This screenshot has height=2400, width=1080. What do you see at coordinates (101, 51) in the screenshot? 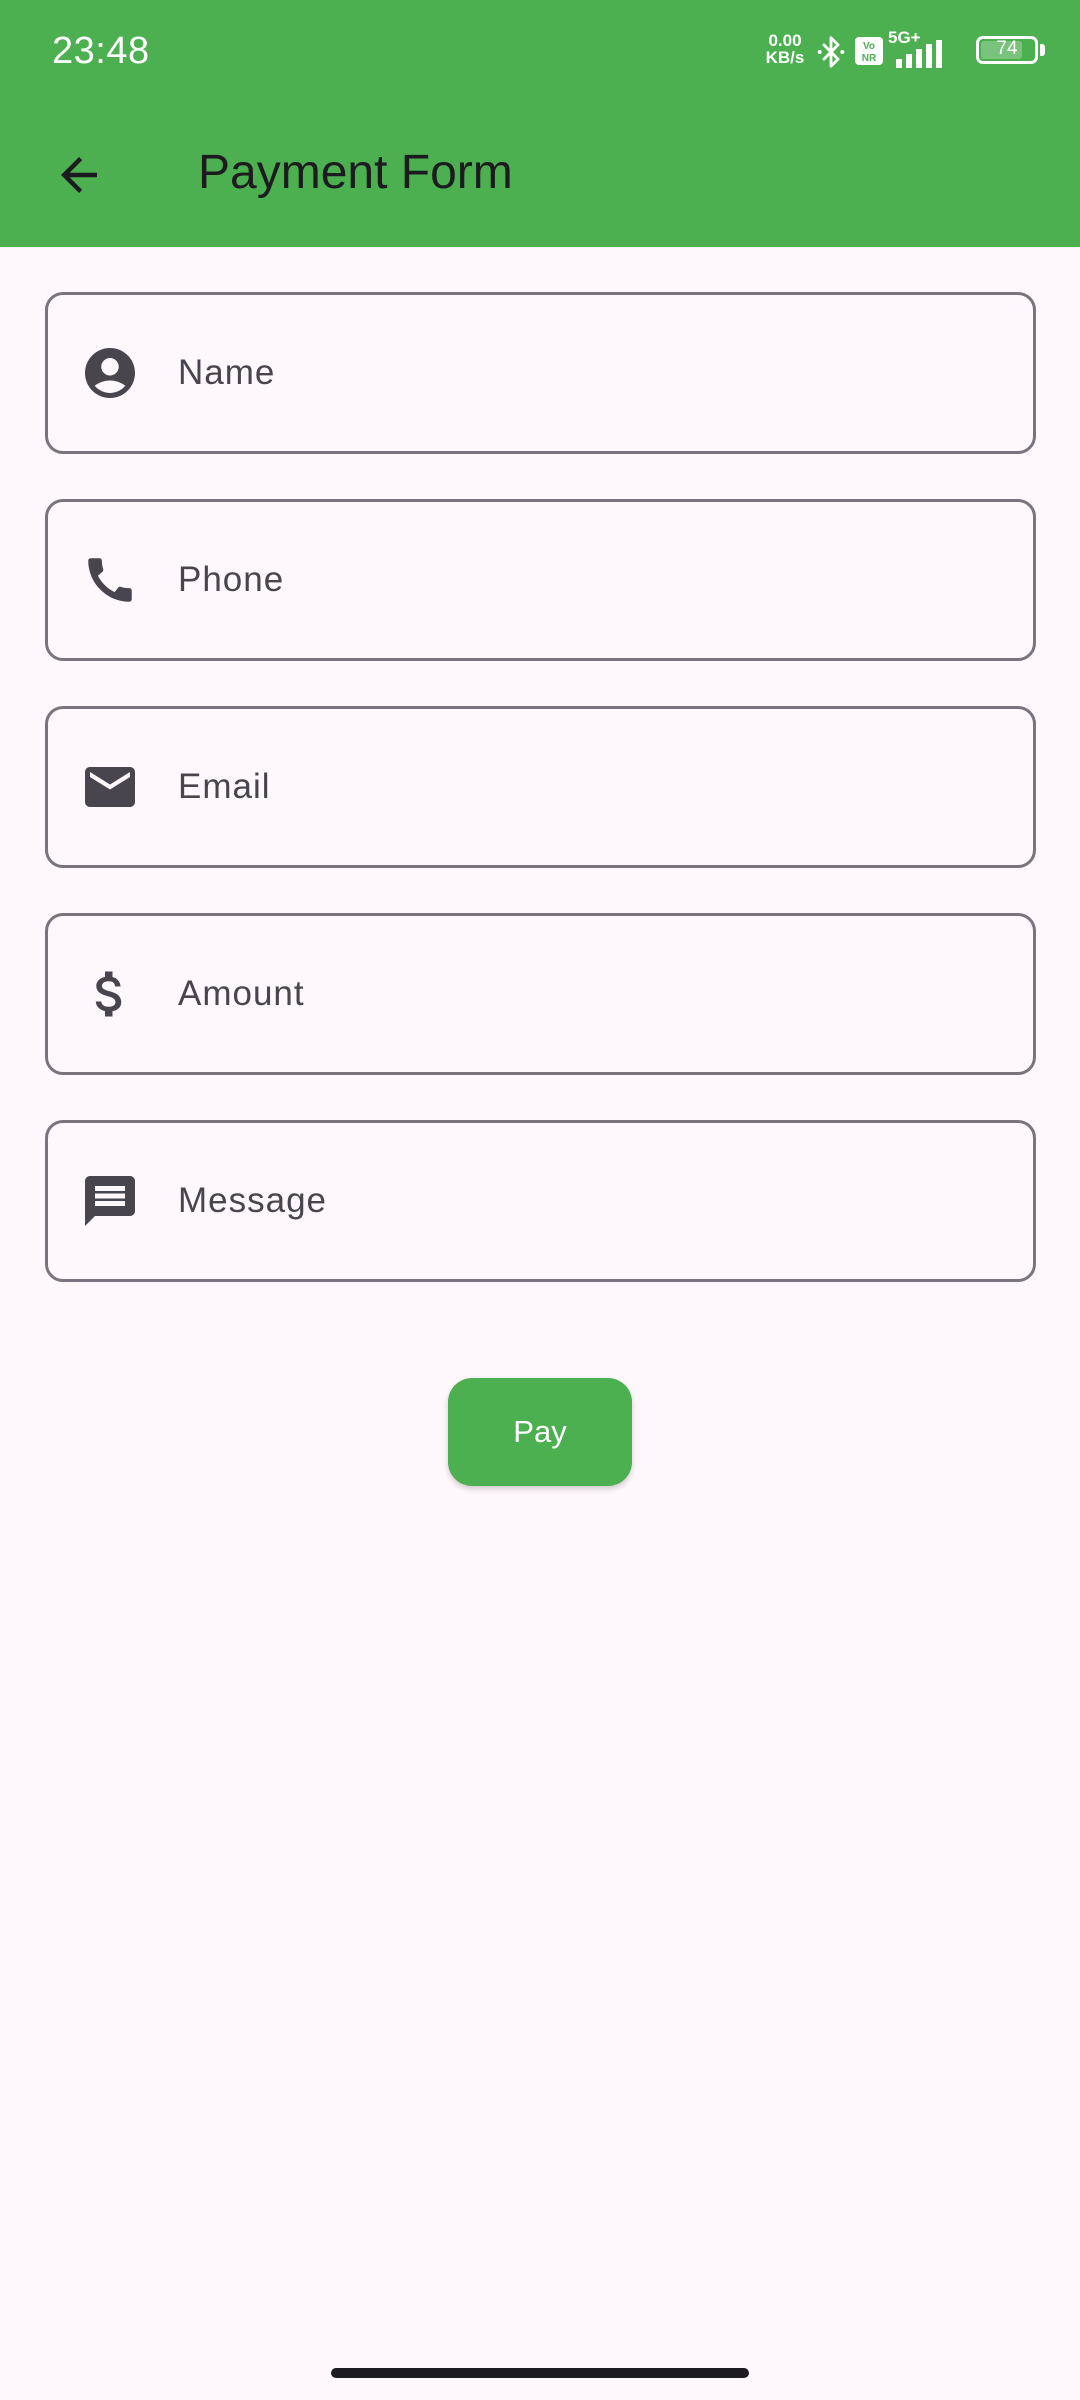
I see `status-time: 23:48` at bounding box center [101, 51].